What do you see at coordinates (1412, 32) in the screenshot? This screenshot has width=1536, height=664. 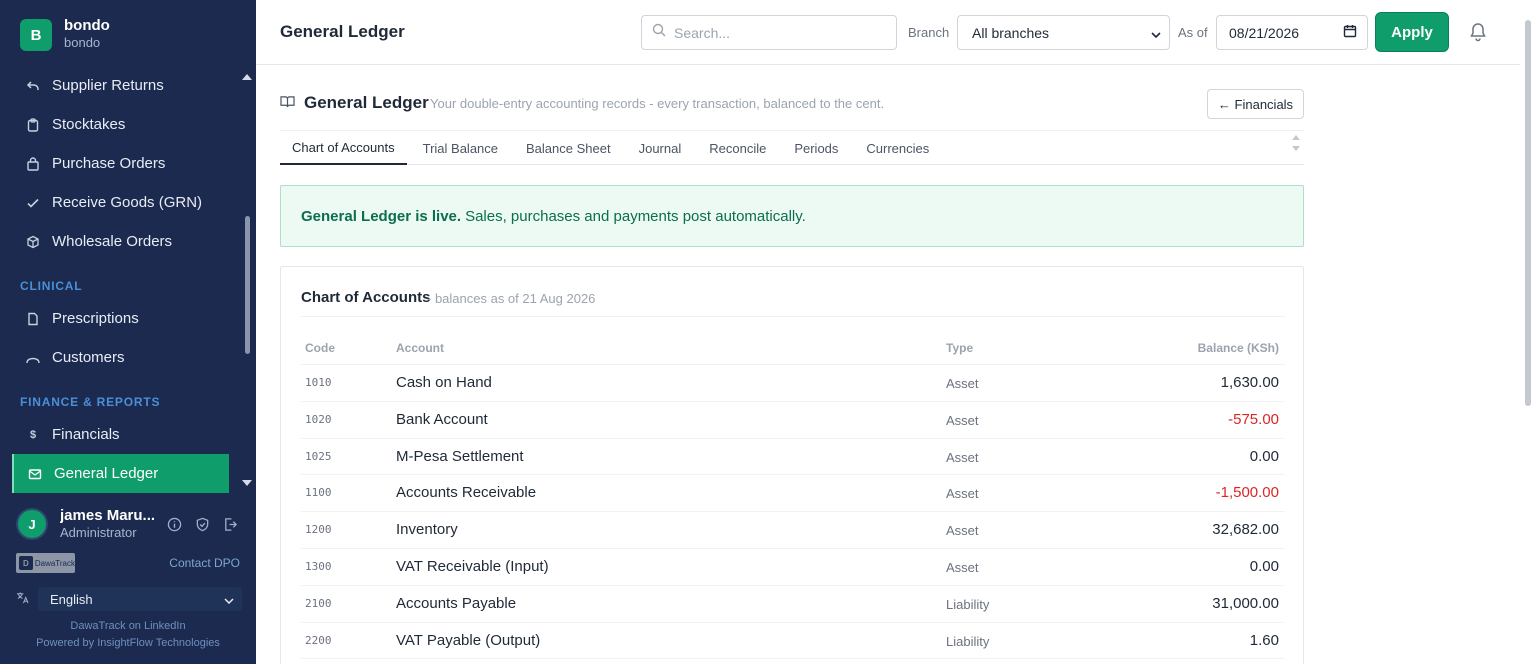 I see `apply-button: Apply` at bounding box center [1412, 32].